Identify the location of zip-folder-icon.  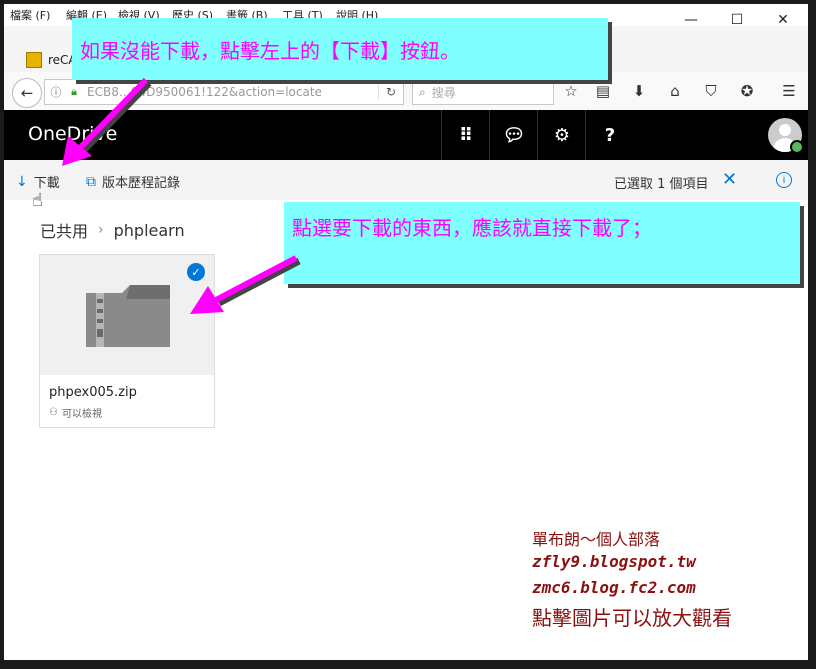
(128, 316).